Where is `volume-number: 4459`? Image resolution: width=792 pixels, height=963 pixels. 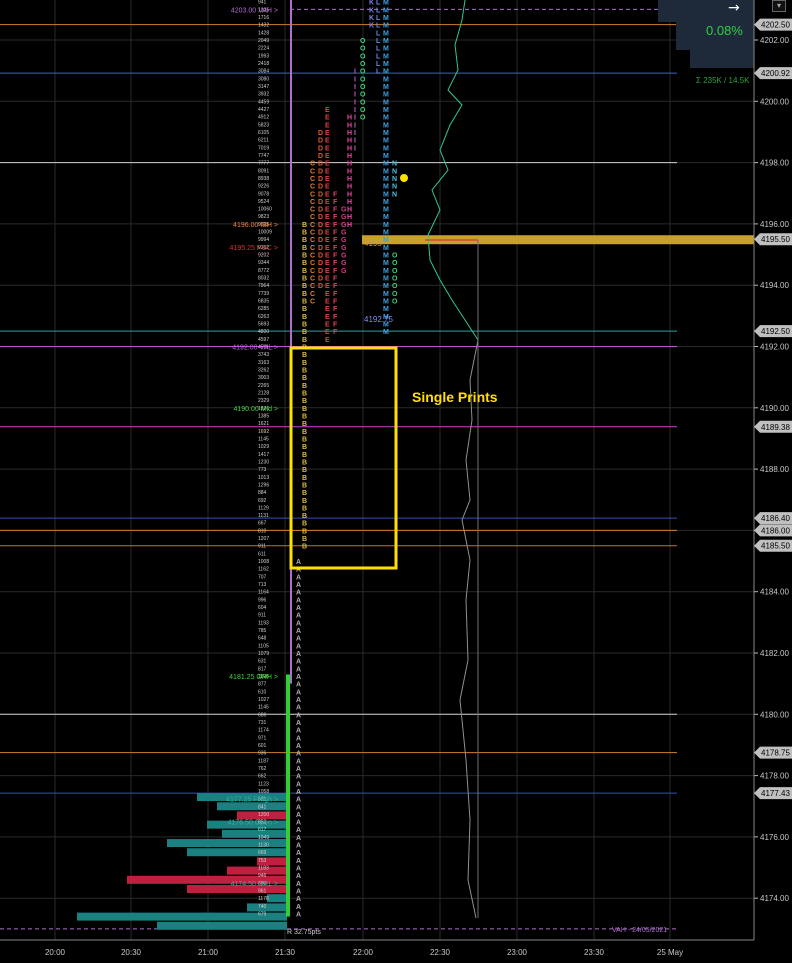 volume-number: 4459 is located at coordinates (263, 102).